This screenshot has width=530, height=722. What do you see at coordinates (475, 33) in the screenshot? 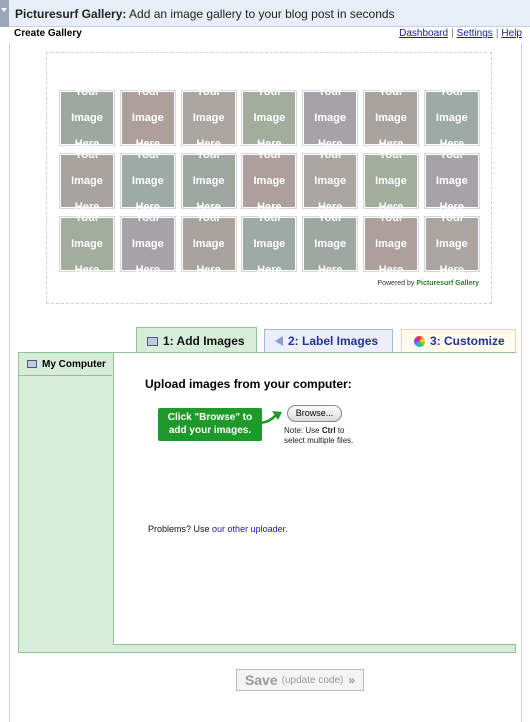
I see `settings-link: Settings` at bounding box center [475, 33].